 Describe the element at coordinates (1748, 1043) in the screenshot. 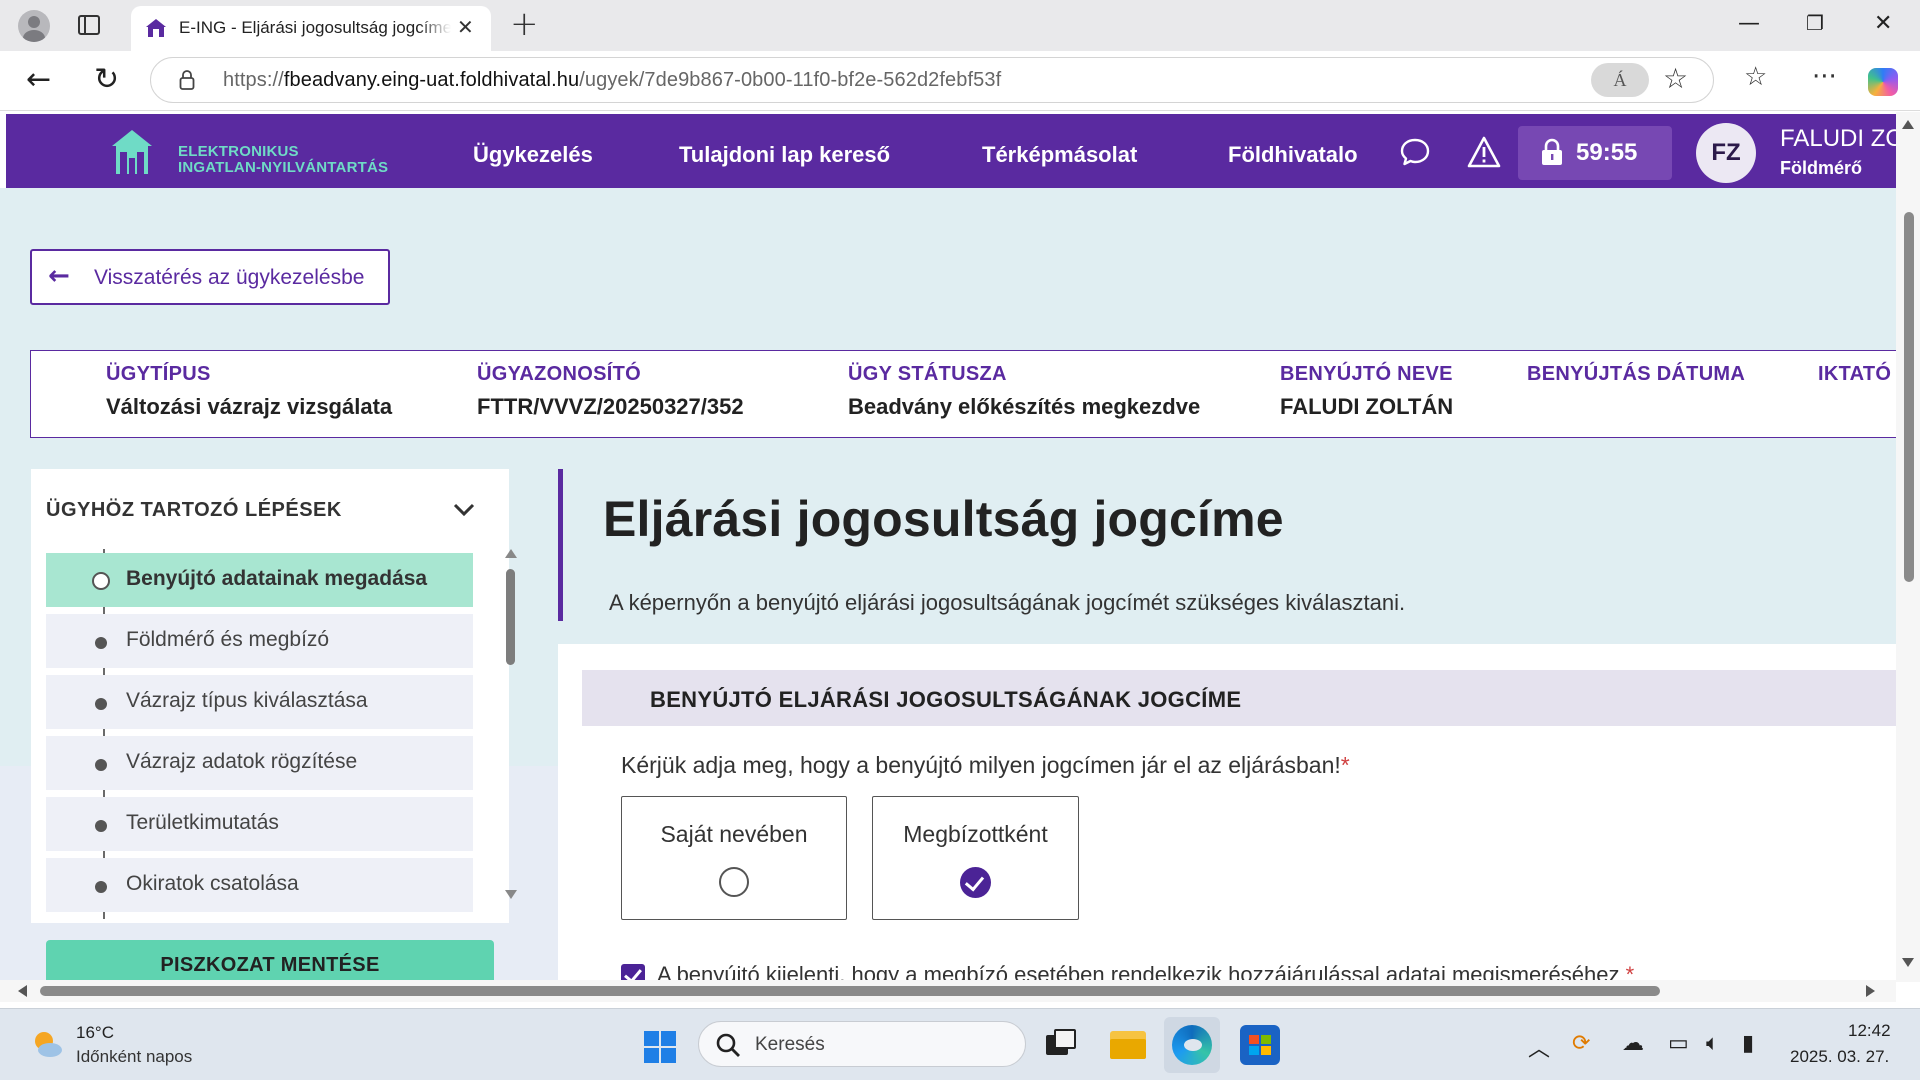

I see `battery-icon: ▮` at that location.